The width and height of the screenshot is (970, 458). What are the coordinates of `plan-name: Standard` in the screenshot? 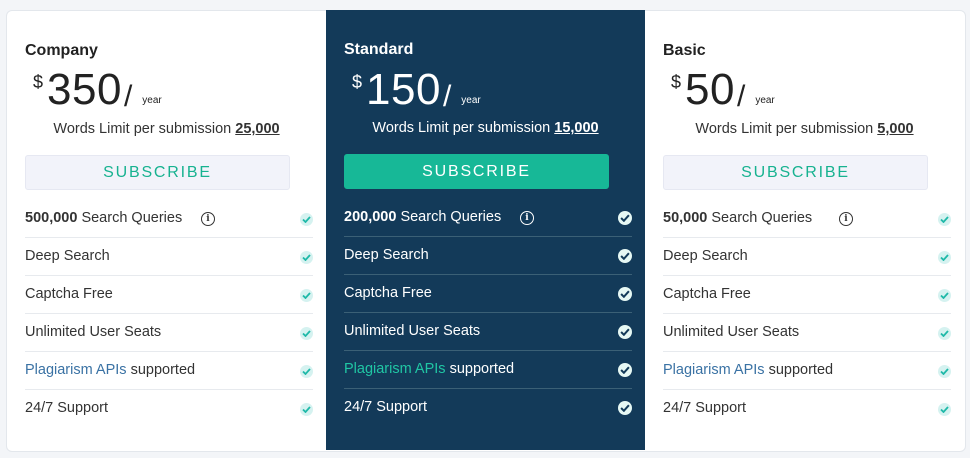 It's located at (379, 49).